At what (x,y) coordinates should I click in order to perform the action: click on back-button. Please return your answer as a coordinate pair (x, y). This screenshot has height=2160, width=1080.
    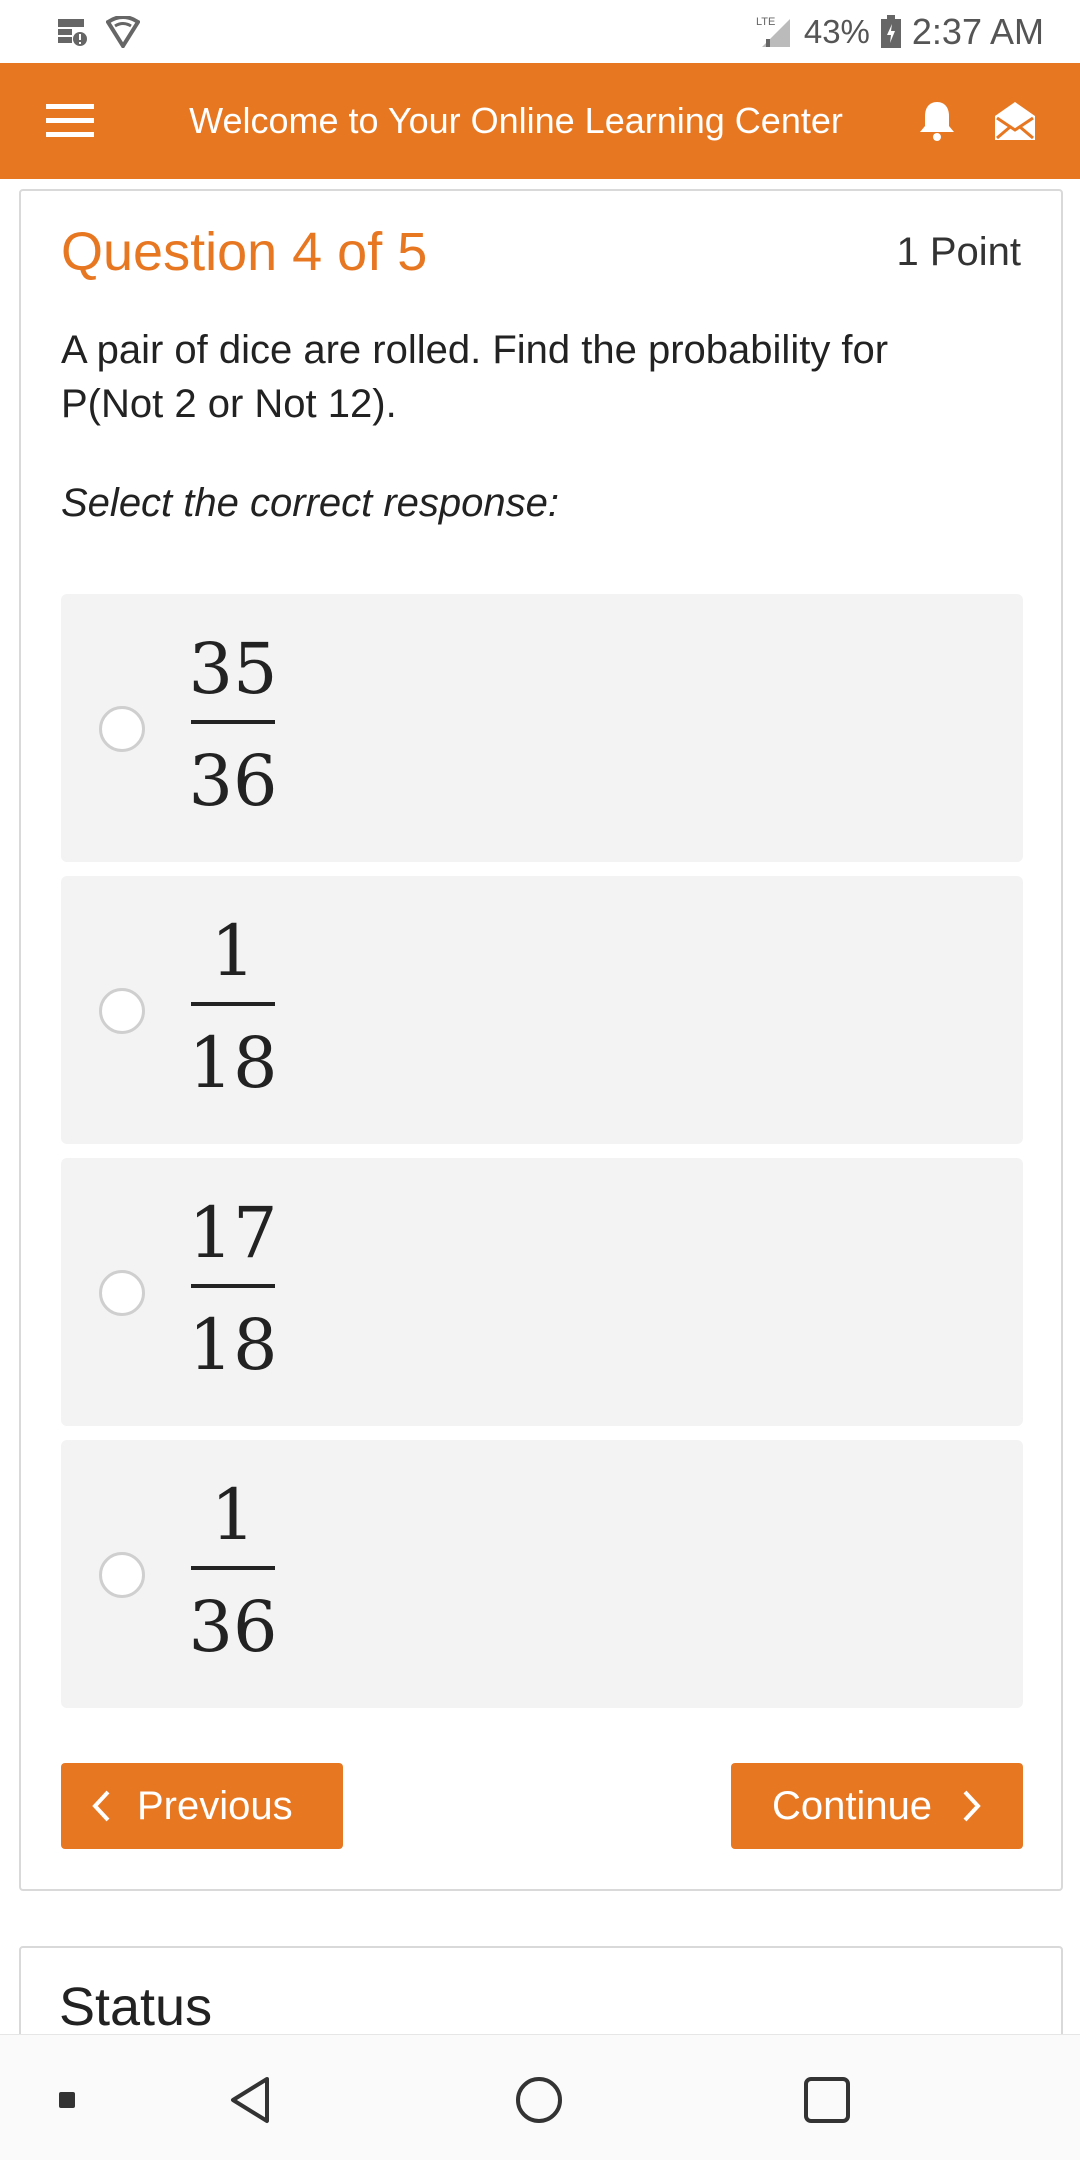
    Looking at the image, I should click on (251, 2100).